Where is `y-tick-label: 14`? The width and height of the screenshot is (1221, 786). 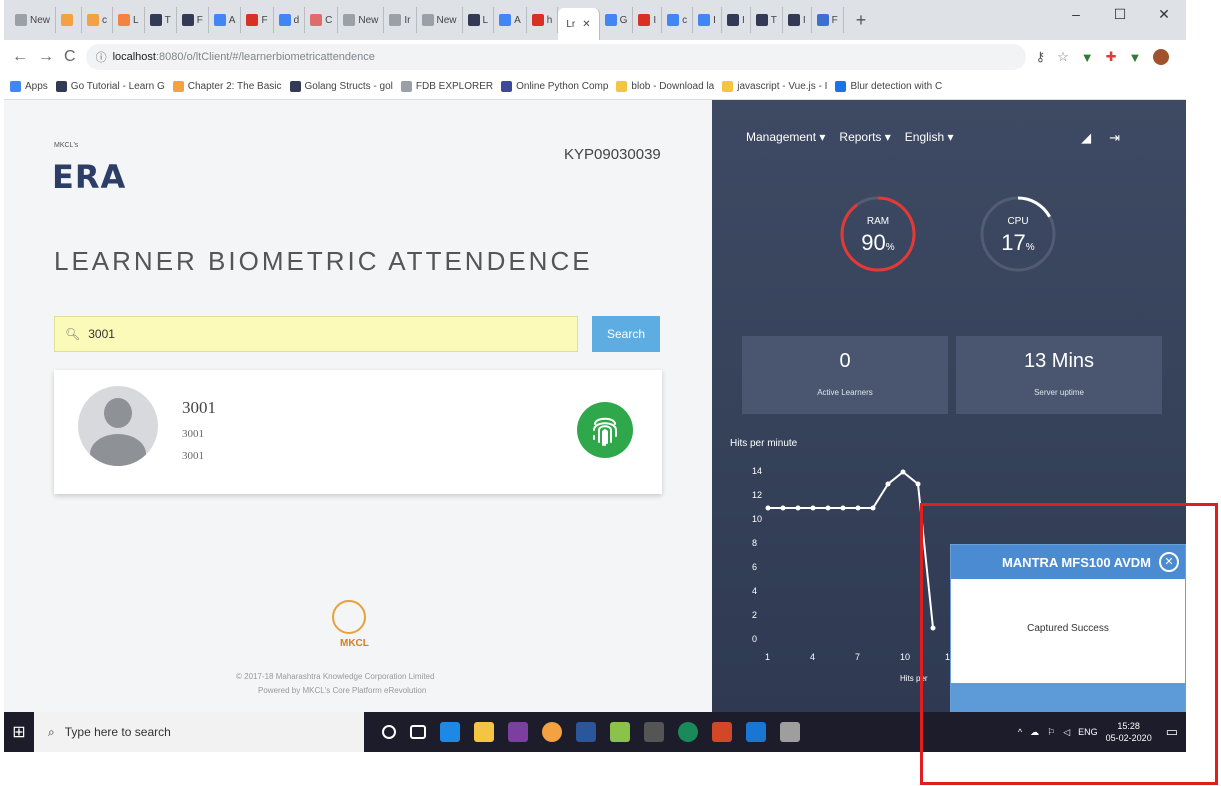
y-tick-label: 14 is located at coordinates (757, 471).